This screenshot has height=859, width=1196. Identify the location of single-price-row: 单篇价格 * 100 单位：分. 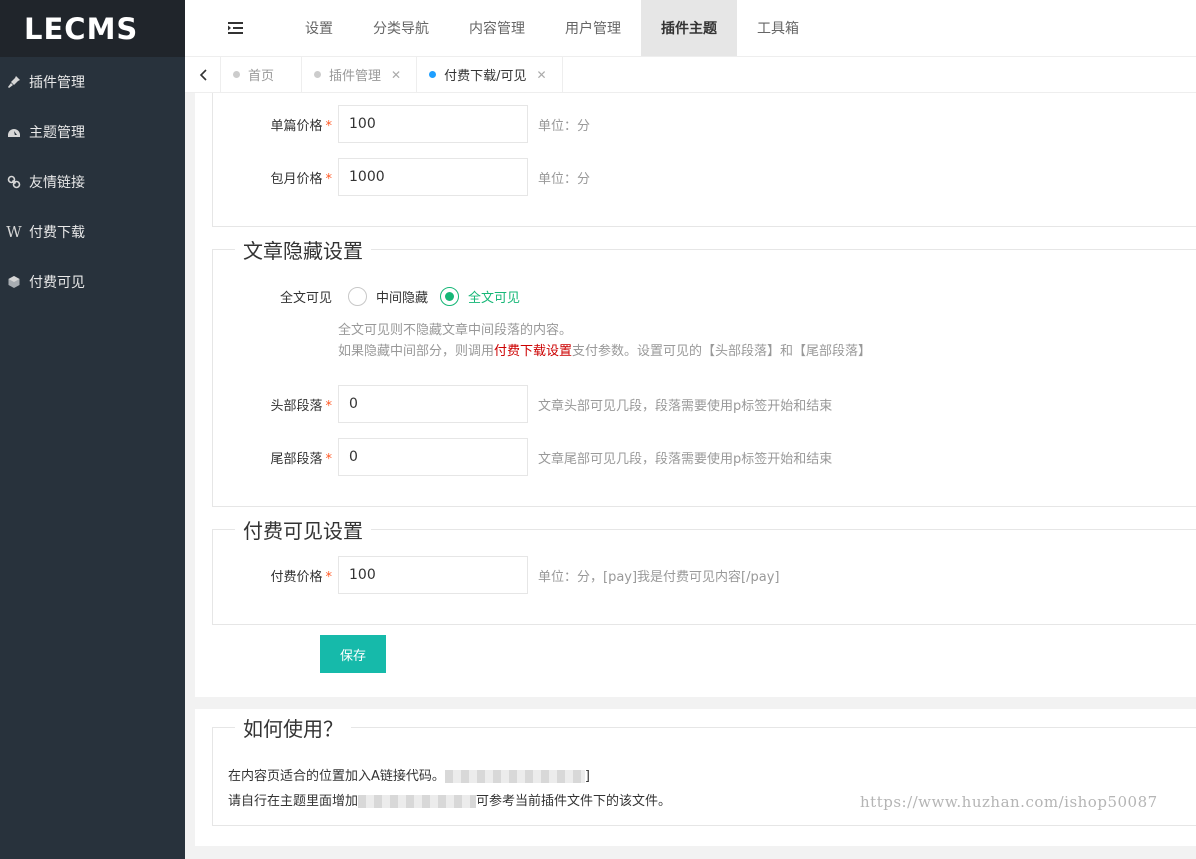
(401, 124).